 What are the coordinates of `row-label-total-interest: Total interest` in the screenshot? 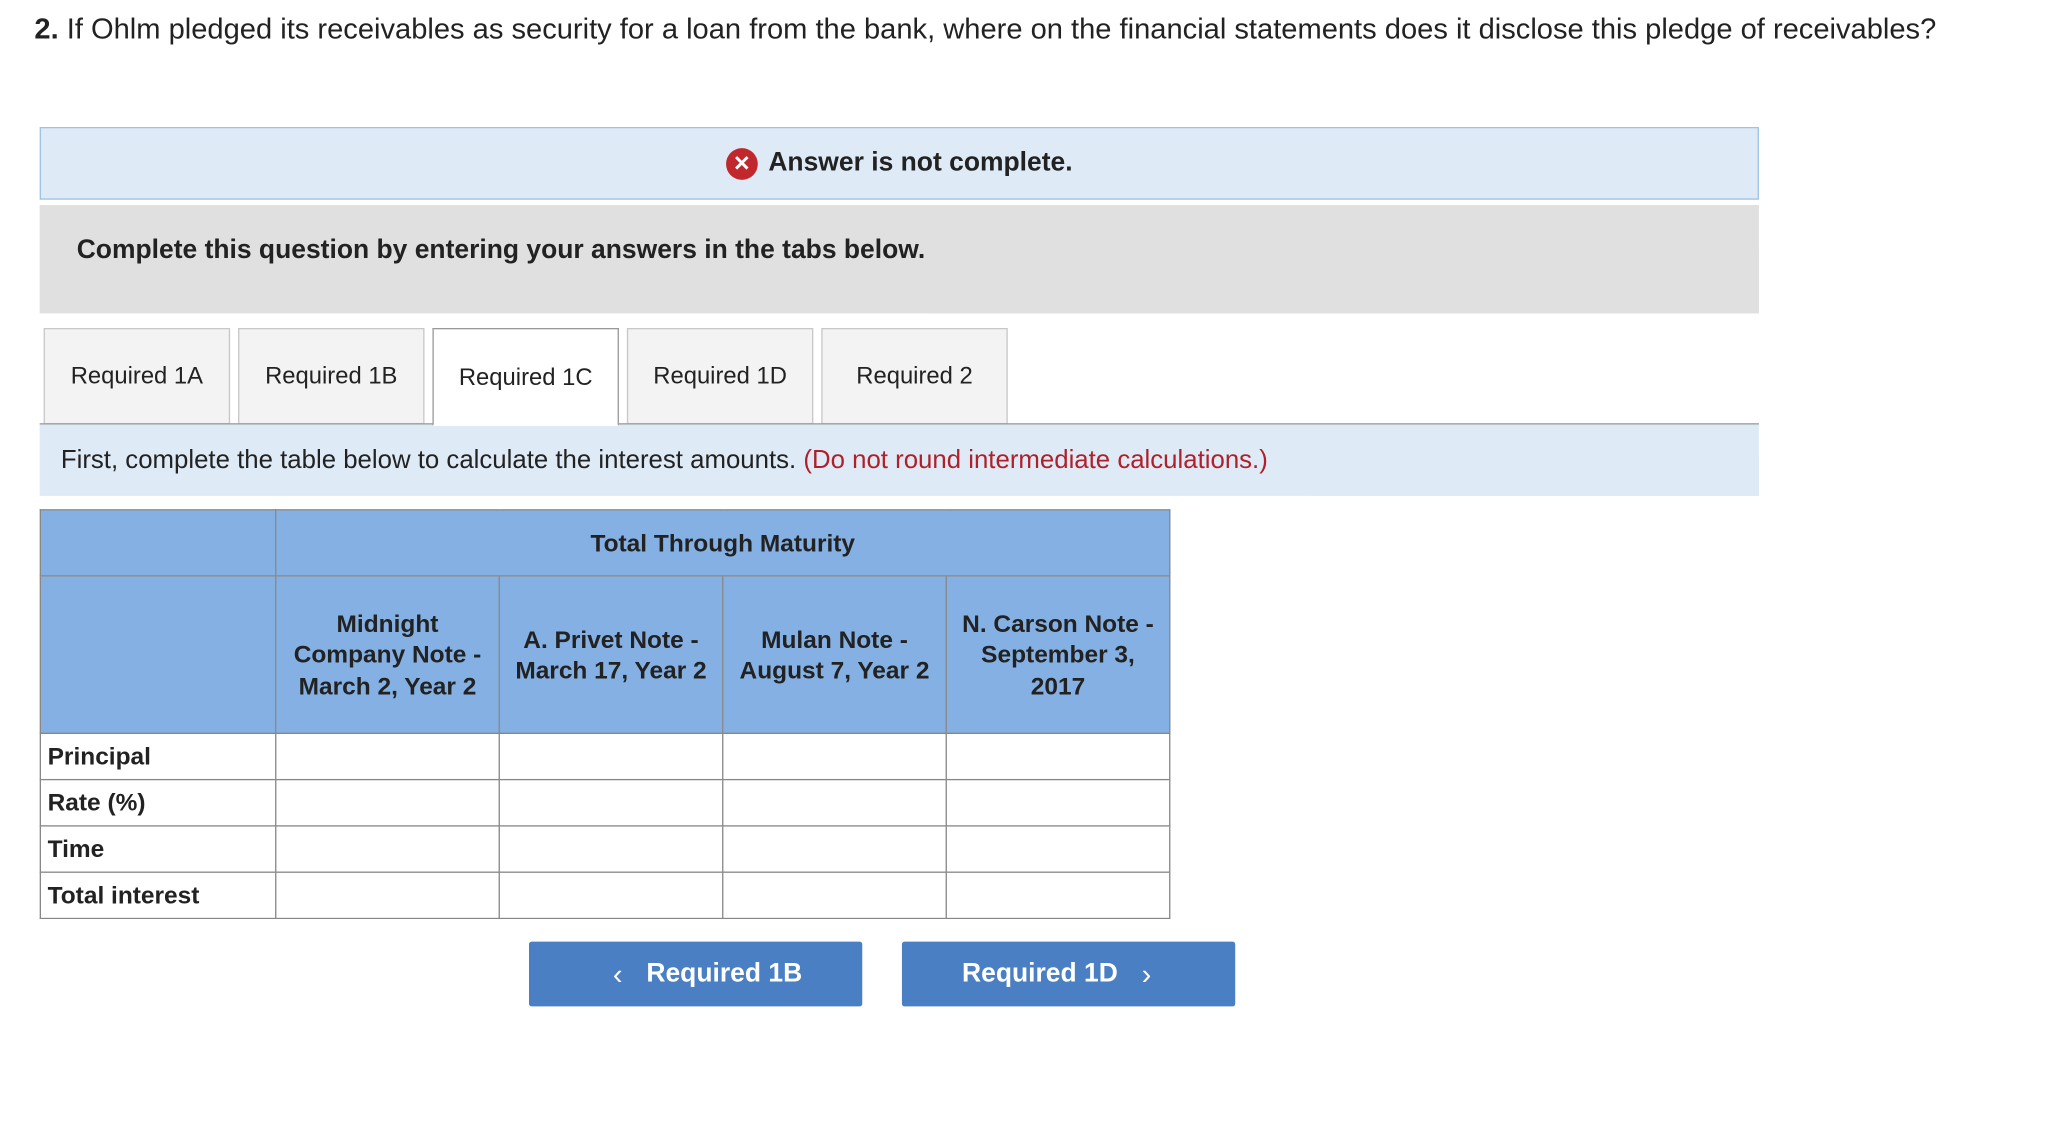 It's located at (158, 895).